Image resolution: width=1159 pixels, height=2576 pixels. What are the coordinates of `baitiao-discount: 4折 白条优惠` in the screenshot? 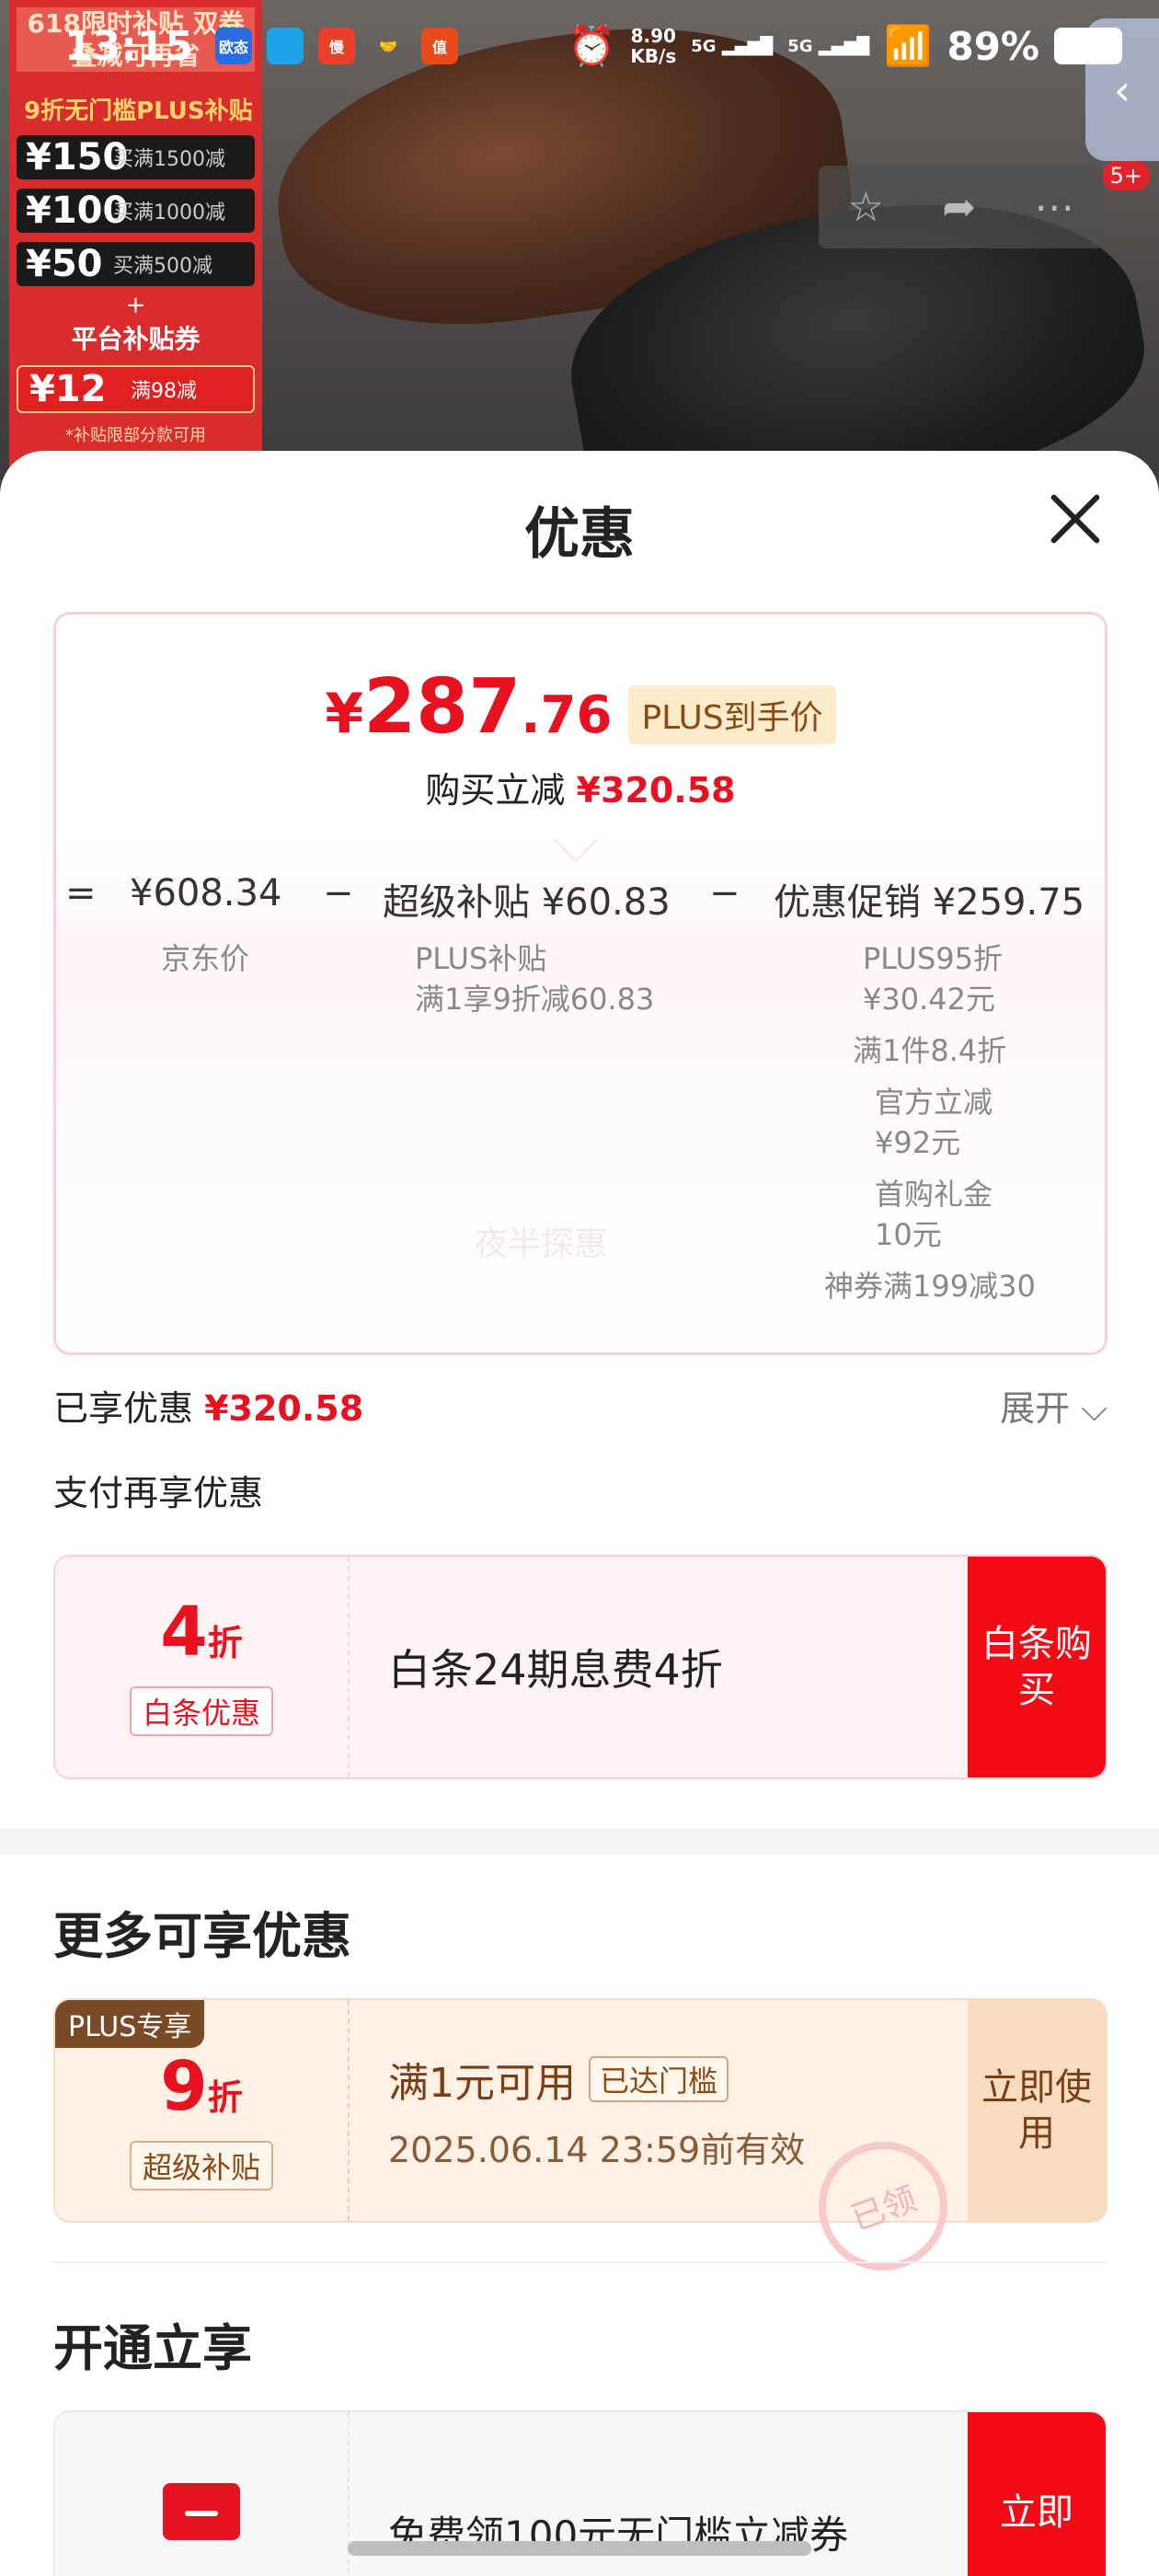 It's located at (202, 1667).